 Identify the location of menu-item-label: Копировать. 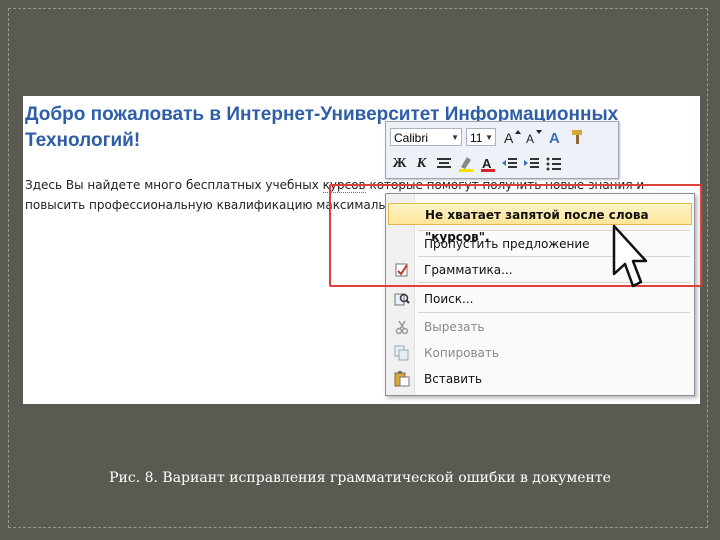
(461, 353).